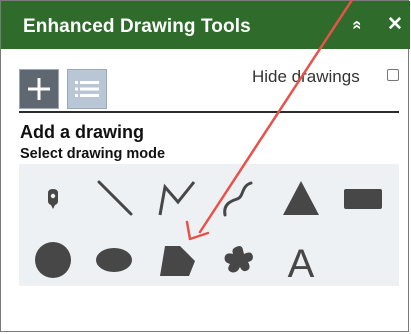  I want to click on polyline-tool-button, so click(177, 198).